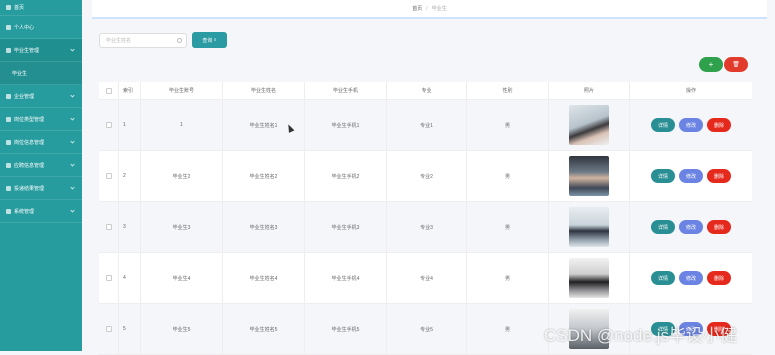  Describe the element at coordinates (27, 50) in the screenshot. I see `sidebar-item-label: 毕业生管理` at that location.